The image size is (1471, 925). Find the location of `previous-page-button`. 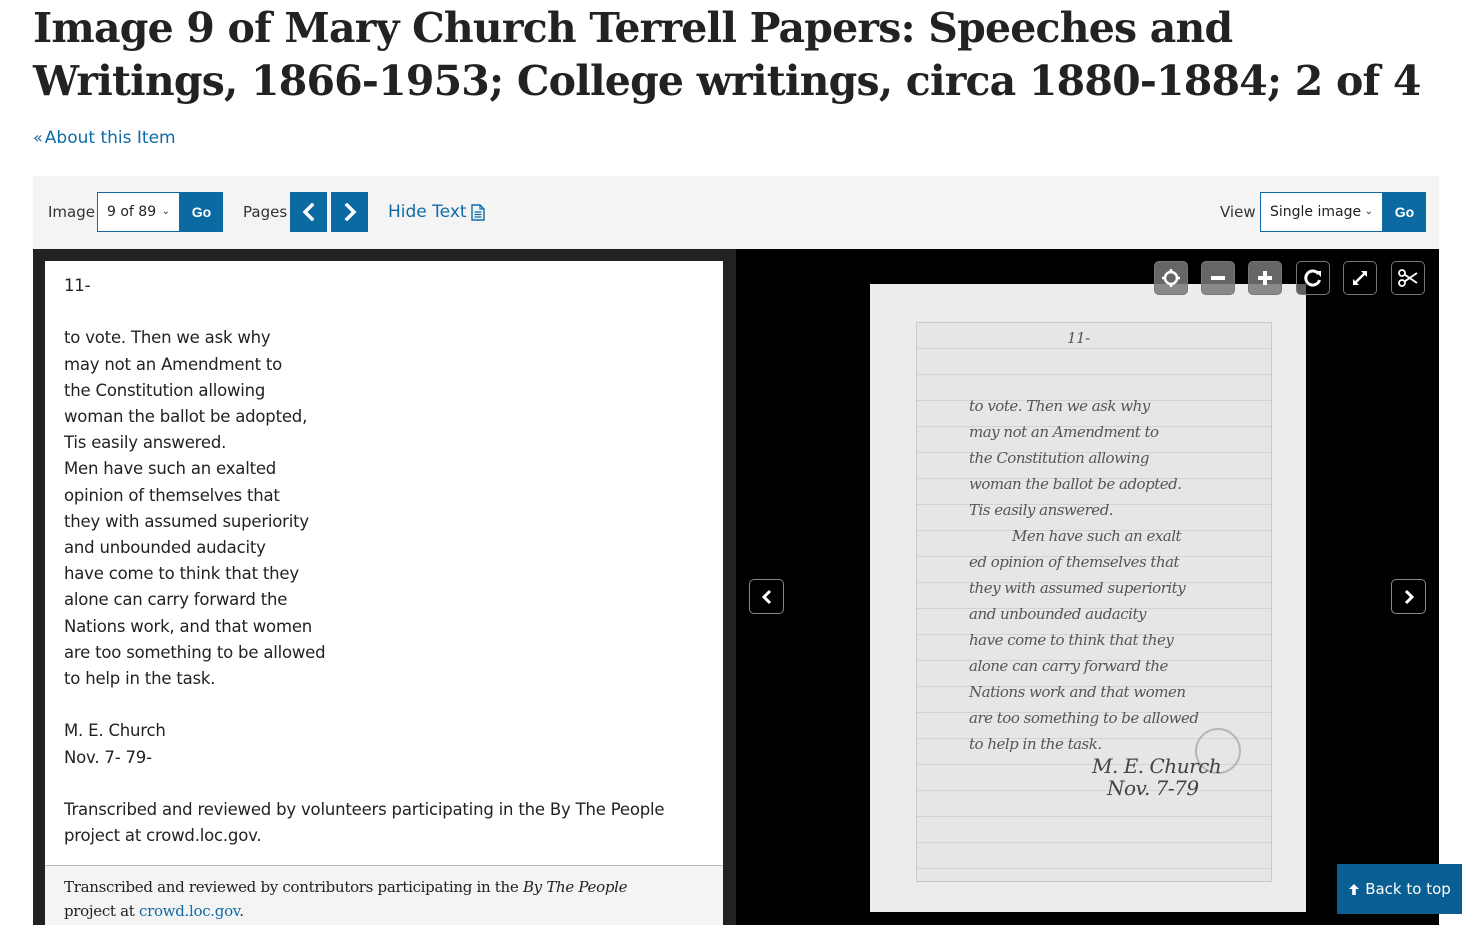

previous-page-button is located at coordinates (308, 212).